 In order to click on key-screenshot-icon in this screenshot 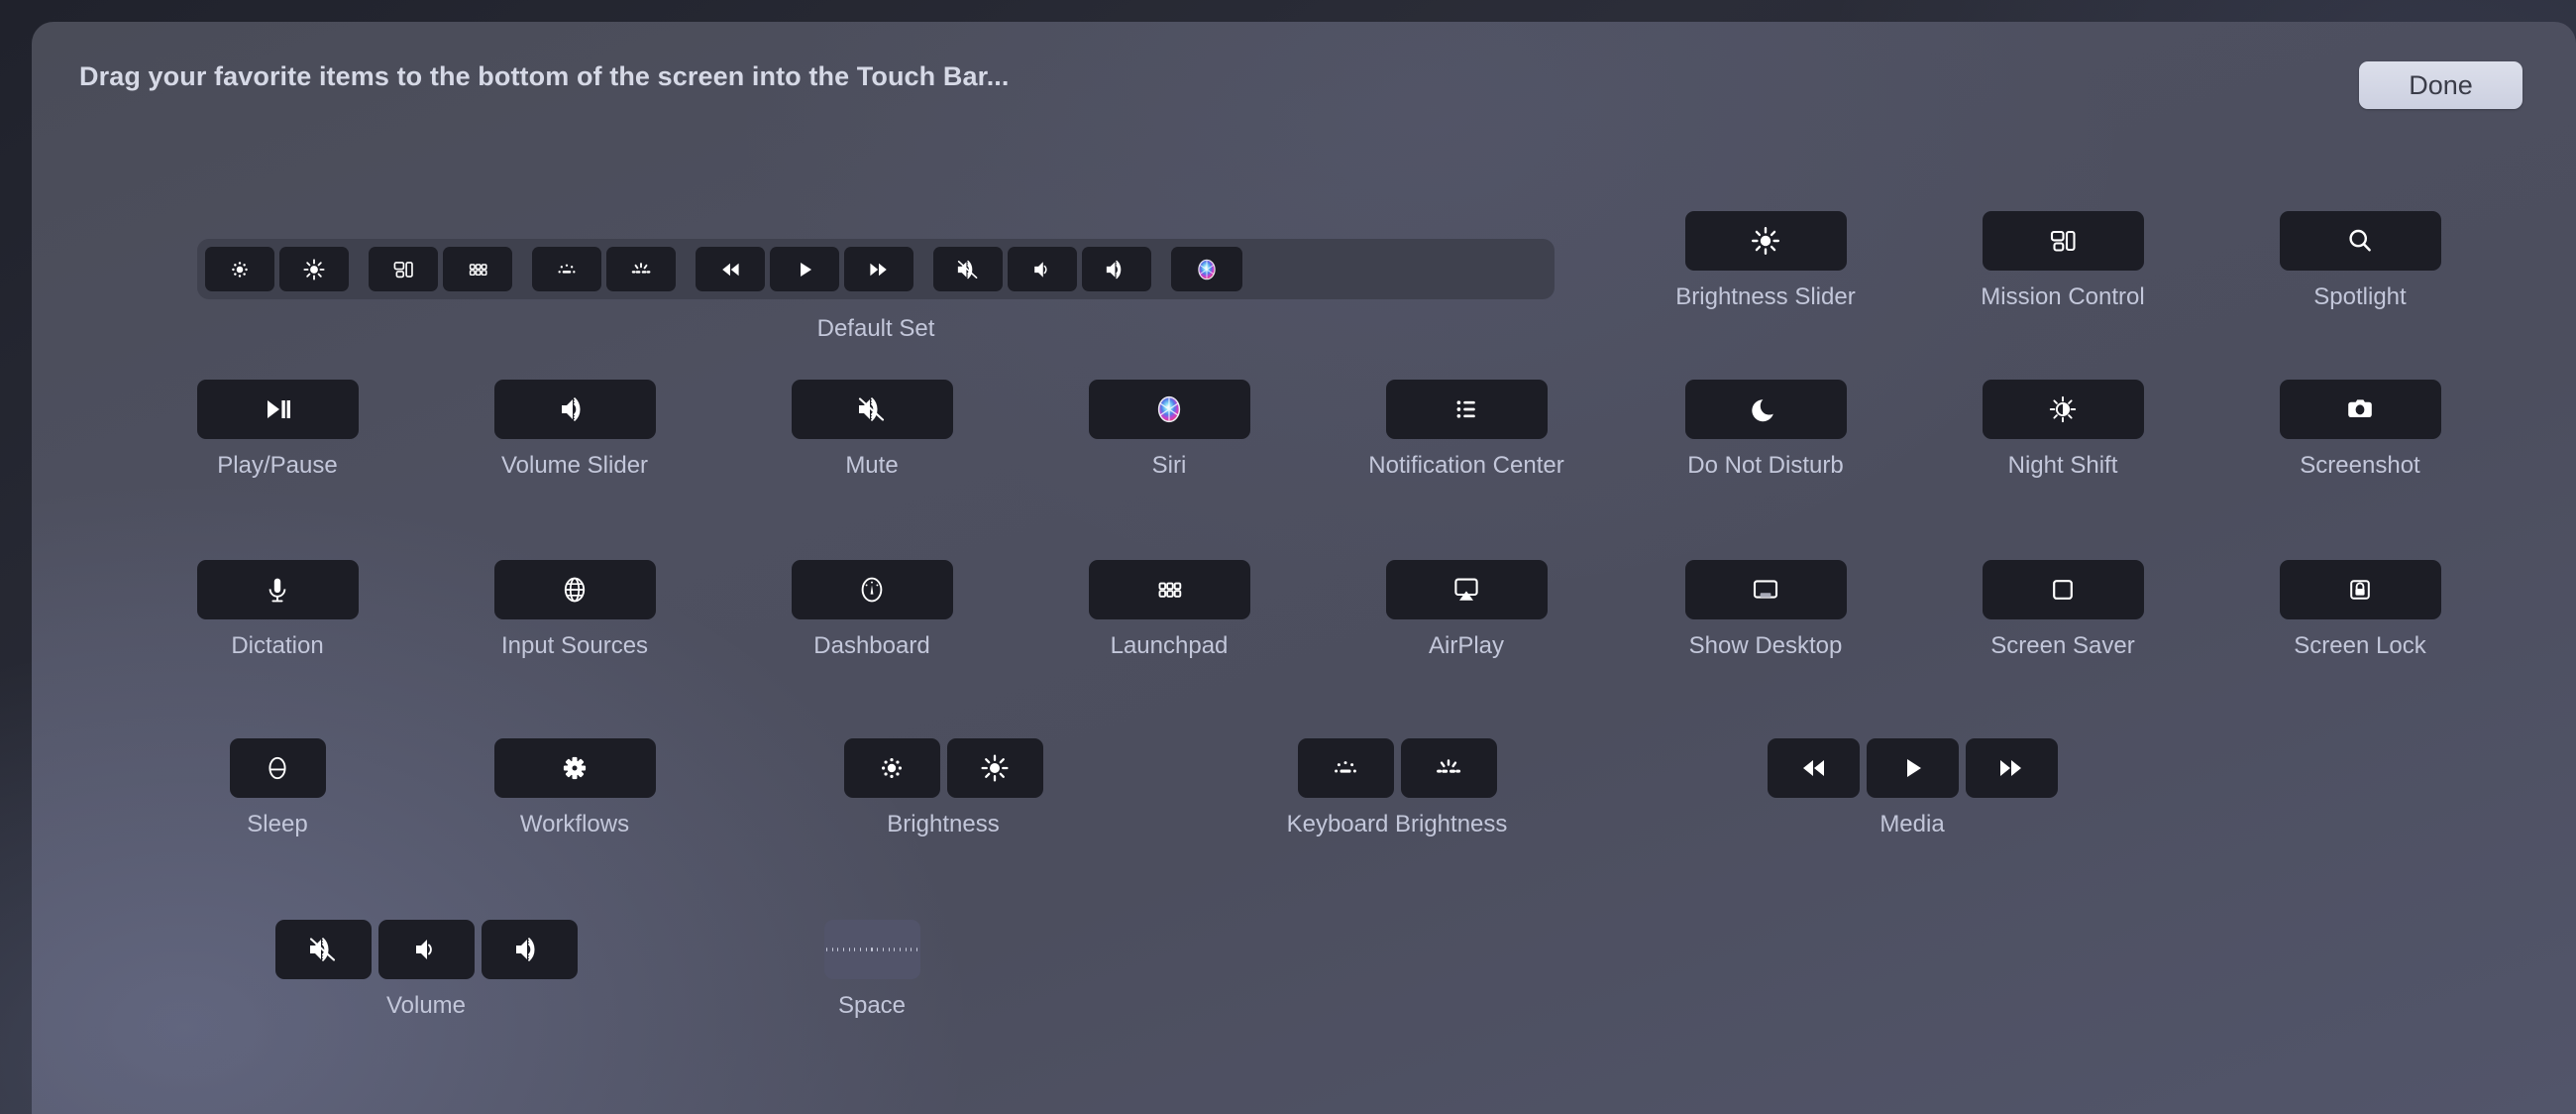, I will do `click(2360, 409)`.